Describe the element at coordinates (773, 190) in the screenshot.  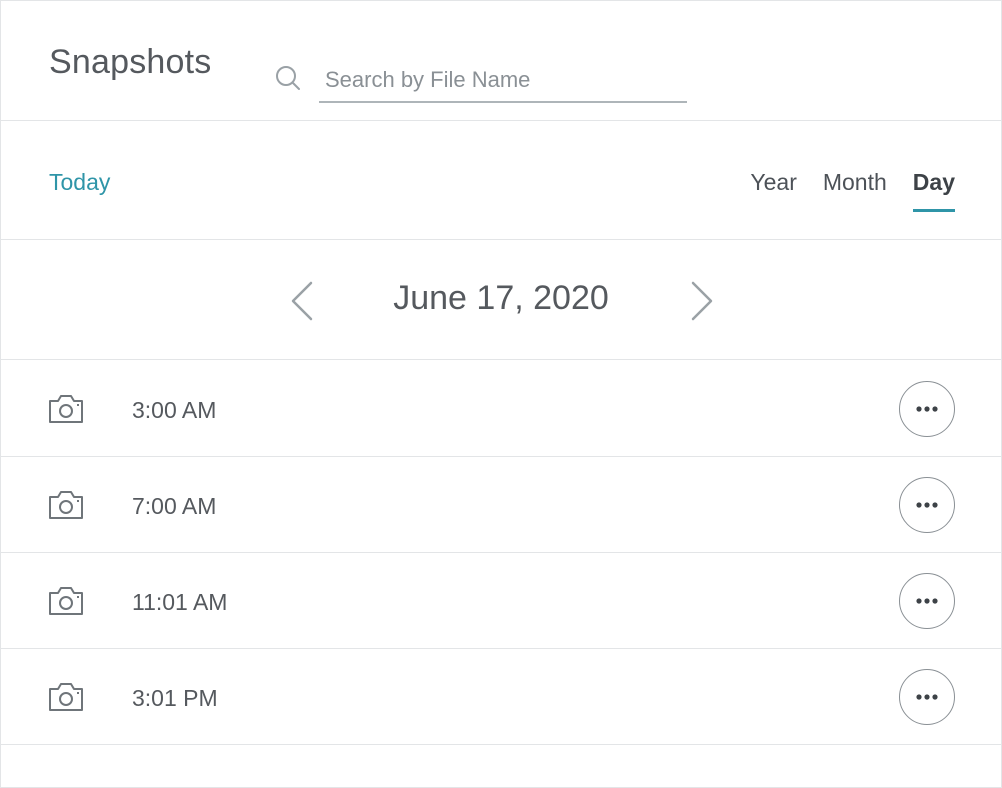
I see `tab-year: Year` at that location.